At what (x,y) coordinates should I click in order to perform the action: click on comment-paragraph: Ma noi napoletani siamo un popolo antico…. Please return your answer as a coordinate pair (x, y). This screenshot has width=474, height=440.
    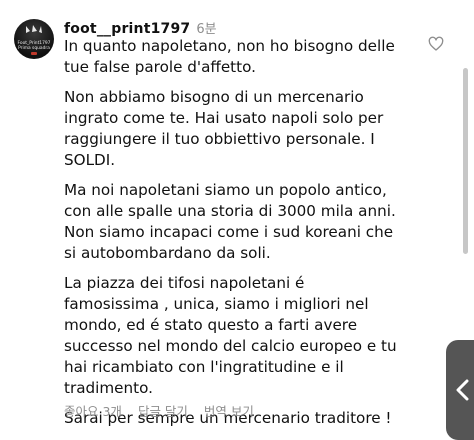
    Looking at the image, I should click on (230, 221).